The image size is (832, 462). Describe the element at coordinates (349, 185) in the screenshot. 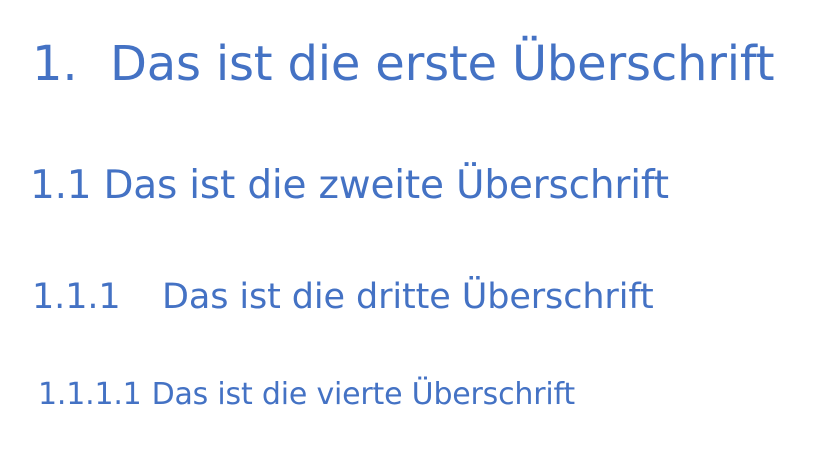

I see `heading-level-2: 1.1 Das ist die zweite Überschrift` at that location.